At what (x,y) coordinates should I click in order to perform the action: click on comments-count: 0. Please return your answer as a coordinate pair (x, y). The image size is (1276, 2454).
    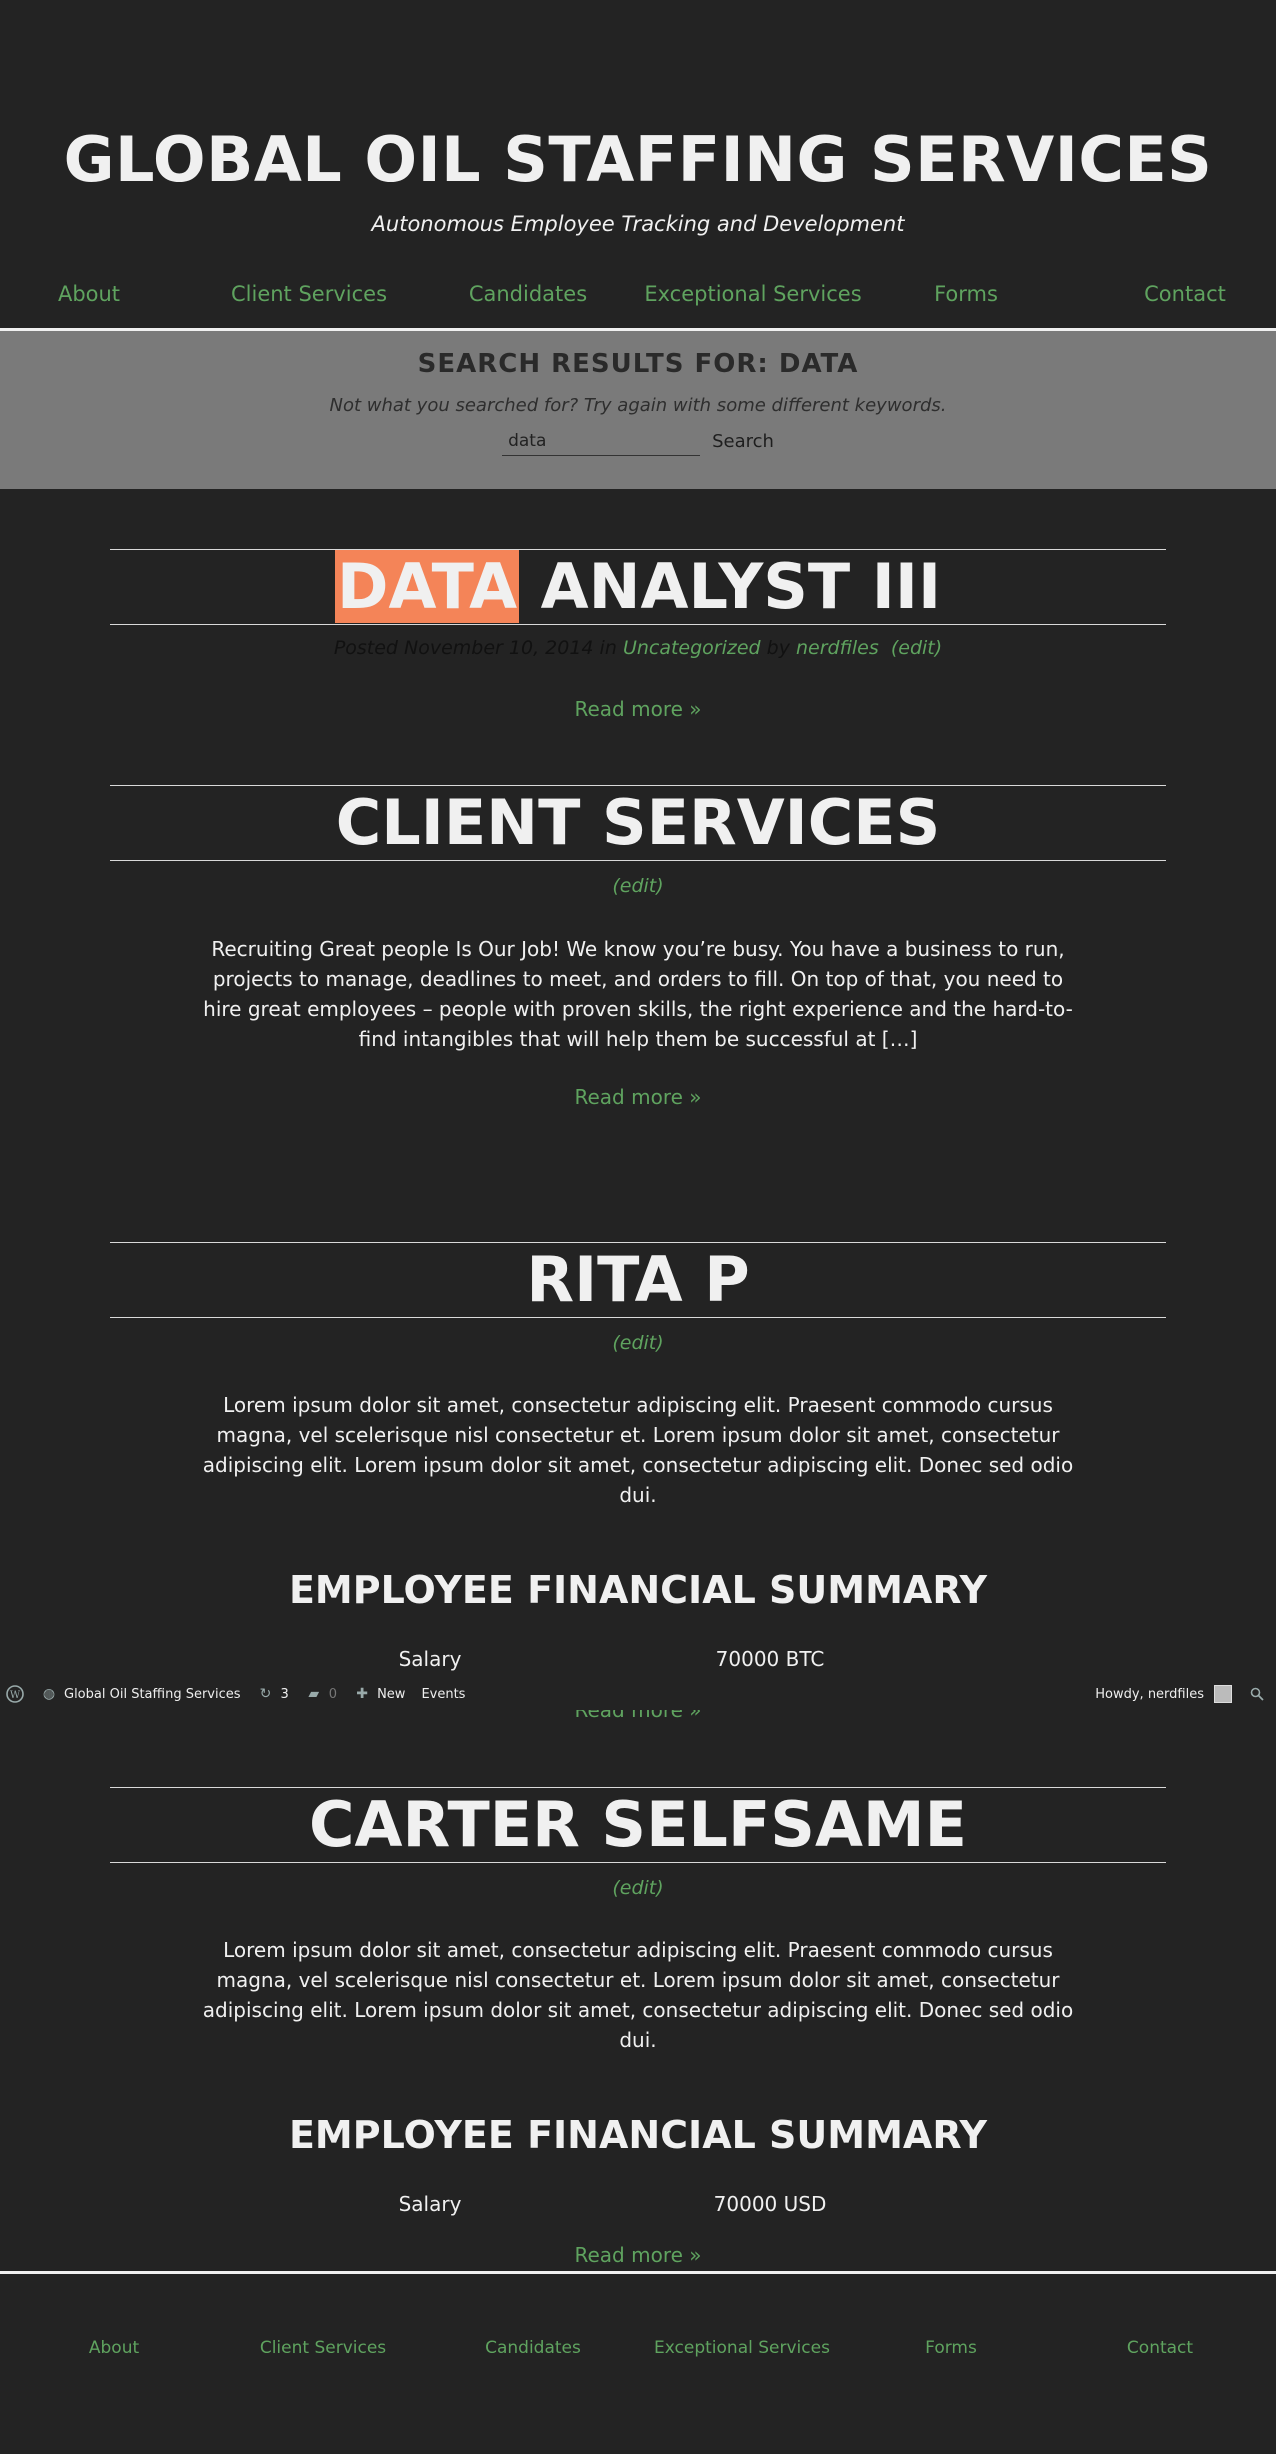
    Looking at the image, I should click on (333, 1694).